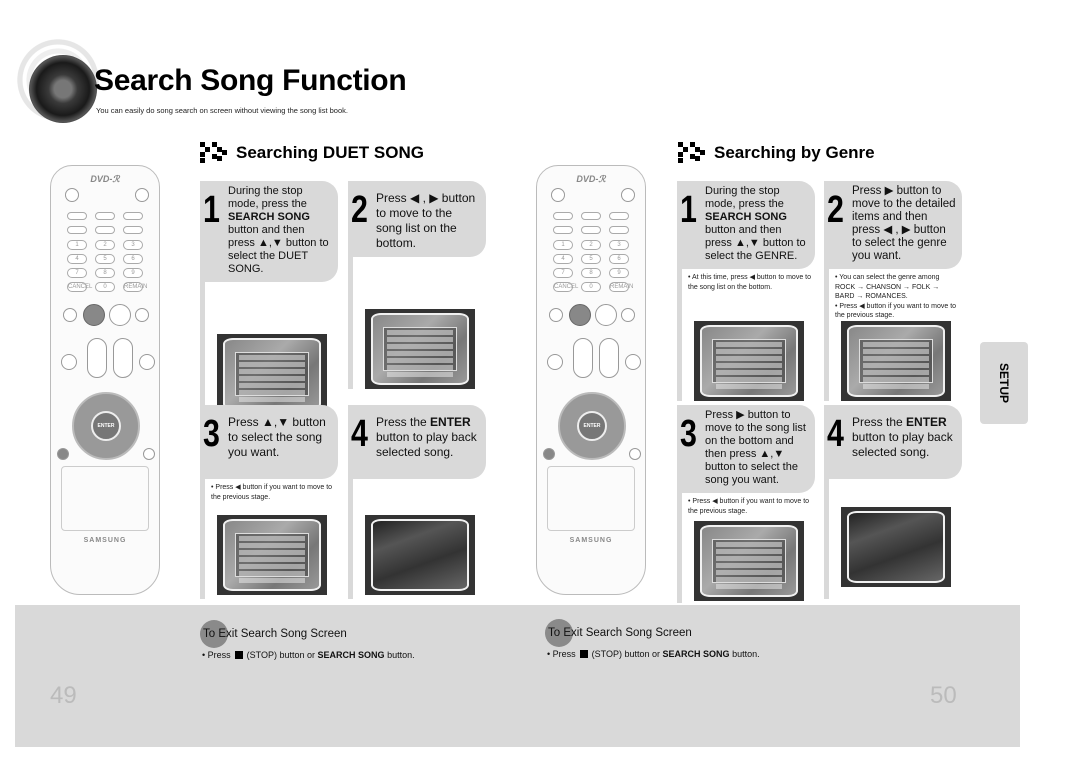 The image size is (1080, 763). I want to click on setup-tab: SETUP, so click(1004, 383).